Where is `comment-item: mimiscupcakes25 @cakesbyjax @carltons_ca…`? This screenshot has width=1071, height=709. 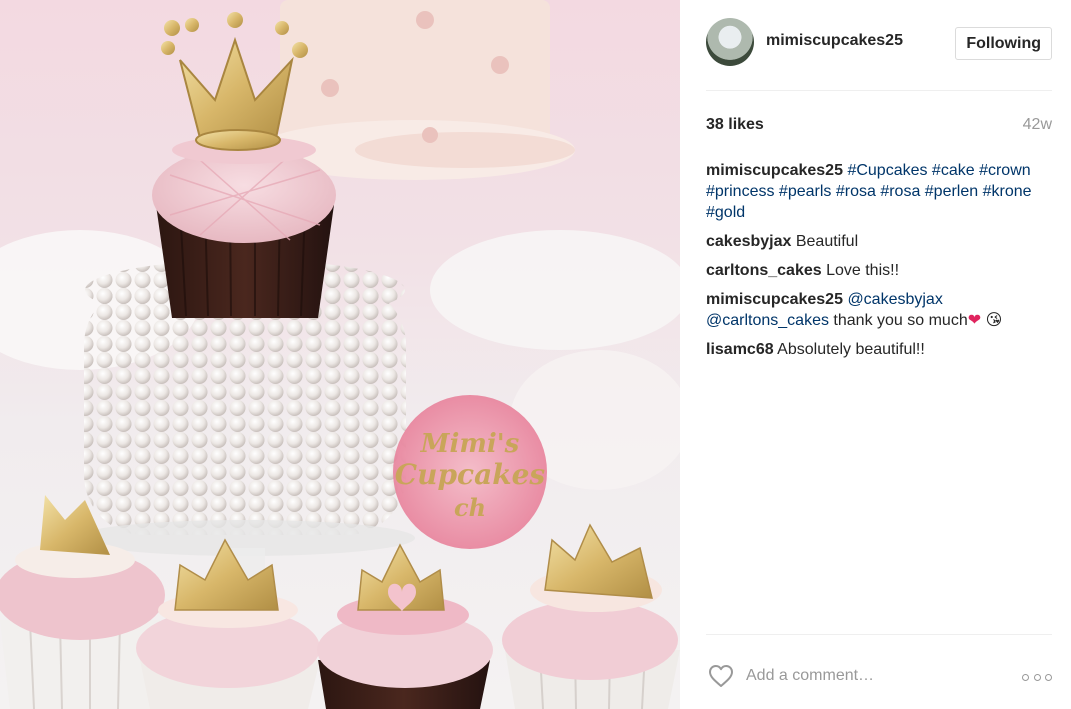
comment-item: mimiscupcakes25 @cakesbyjax @carltons_ca… is located at coordinates (876, 310).